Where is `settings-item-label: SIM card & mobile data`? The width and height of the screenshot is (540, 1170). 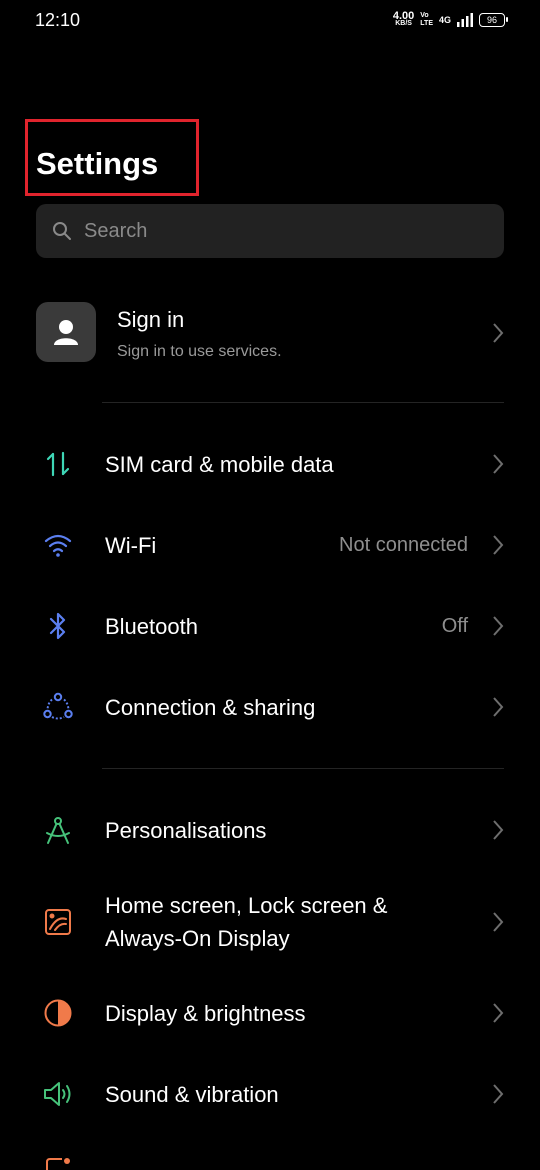
settings-item-label: SIM card & mobile data is located at coordinates (219, 464).